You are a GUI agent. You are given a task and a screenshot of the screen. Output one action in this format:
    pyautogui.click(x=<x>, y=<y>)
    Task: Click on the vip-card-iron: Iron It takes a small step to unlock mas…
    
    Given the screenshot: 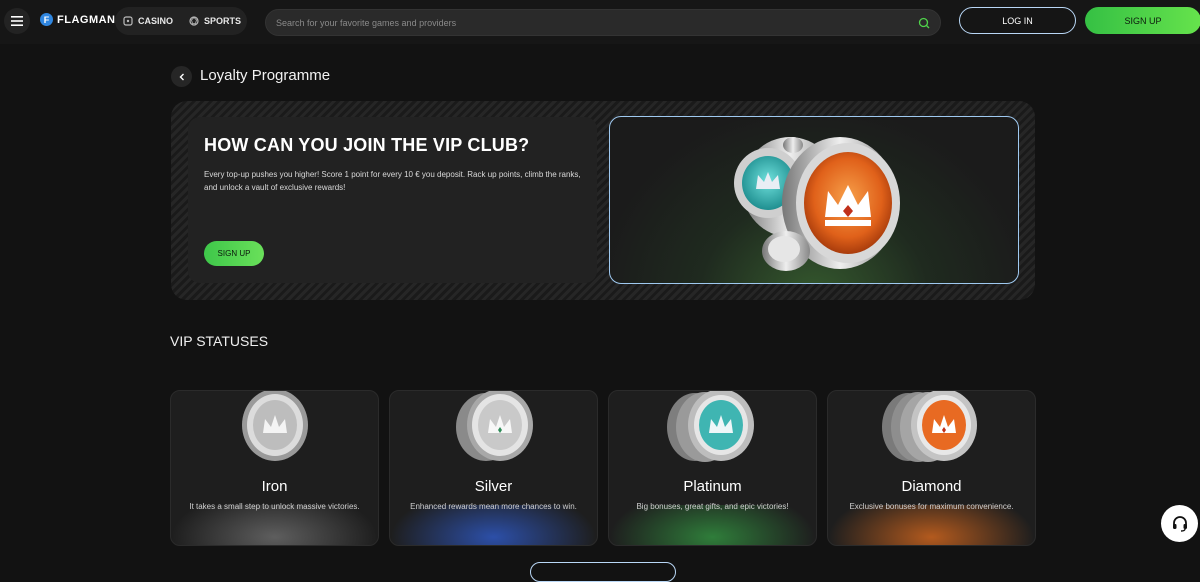 What is the action you would take?
    pyautogui.click(x=274, y=468)
    